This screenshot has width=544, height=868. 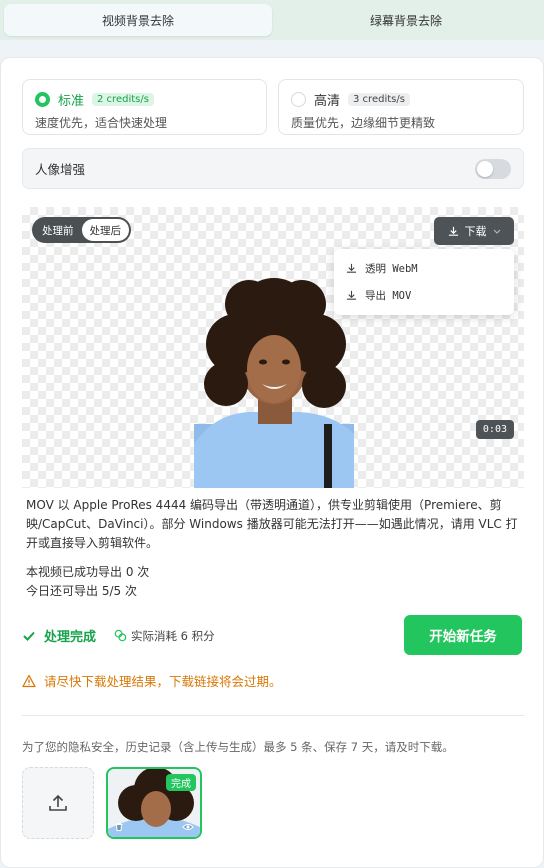 I want to click on download-button: 下载, so click(x=474, y=231).